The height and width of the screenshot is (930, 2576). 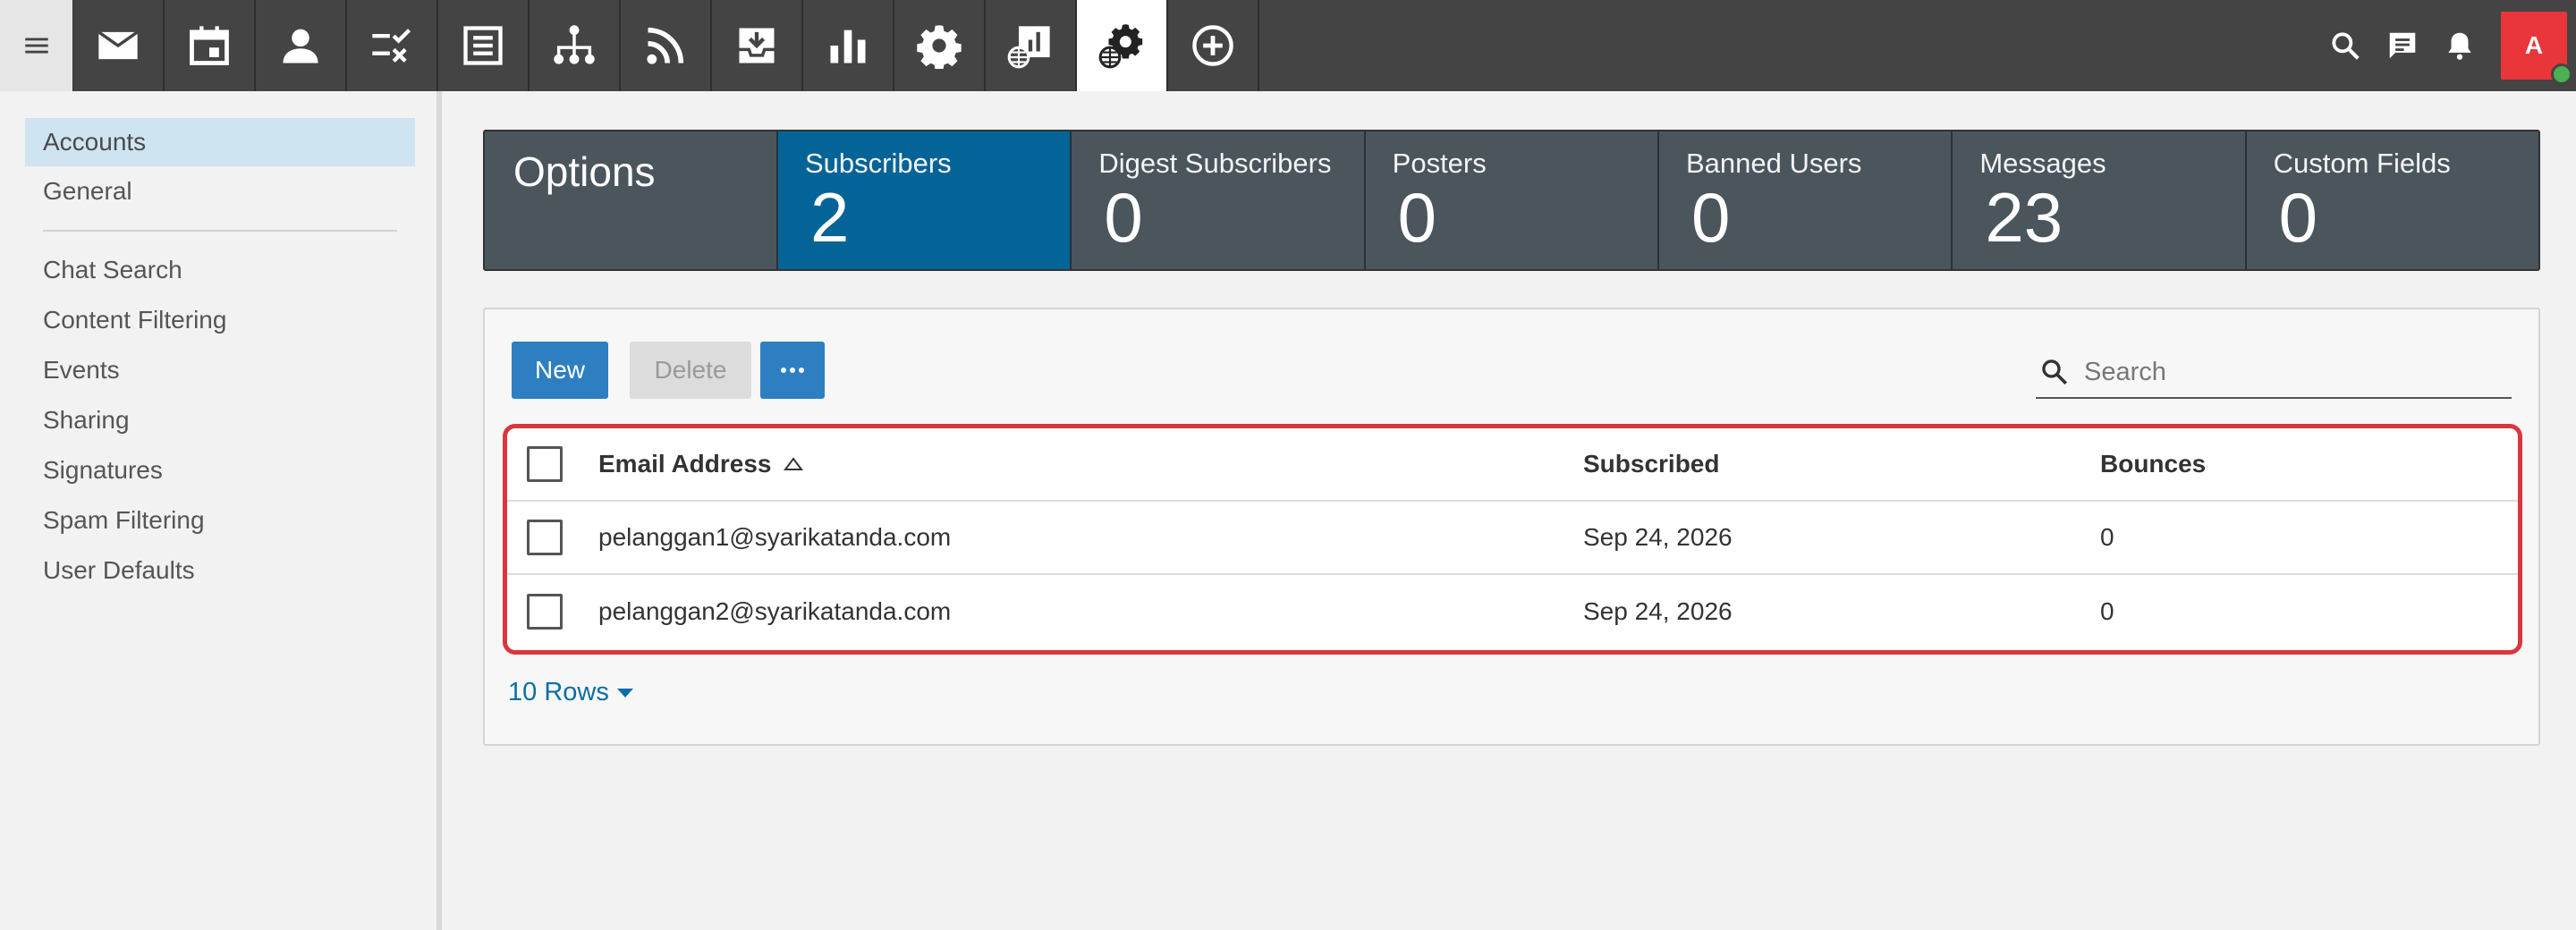 What do you see at coordinates (220, 570) in the screenshot?
I see `sidebar-item-user-defaults: User Defaults` at bounding box center [220, 570].